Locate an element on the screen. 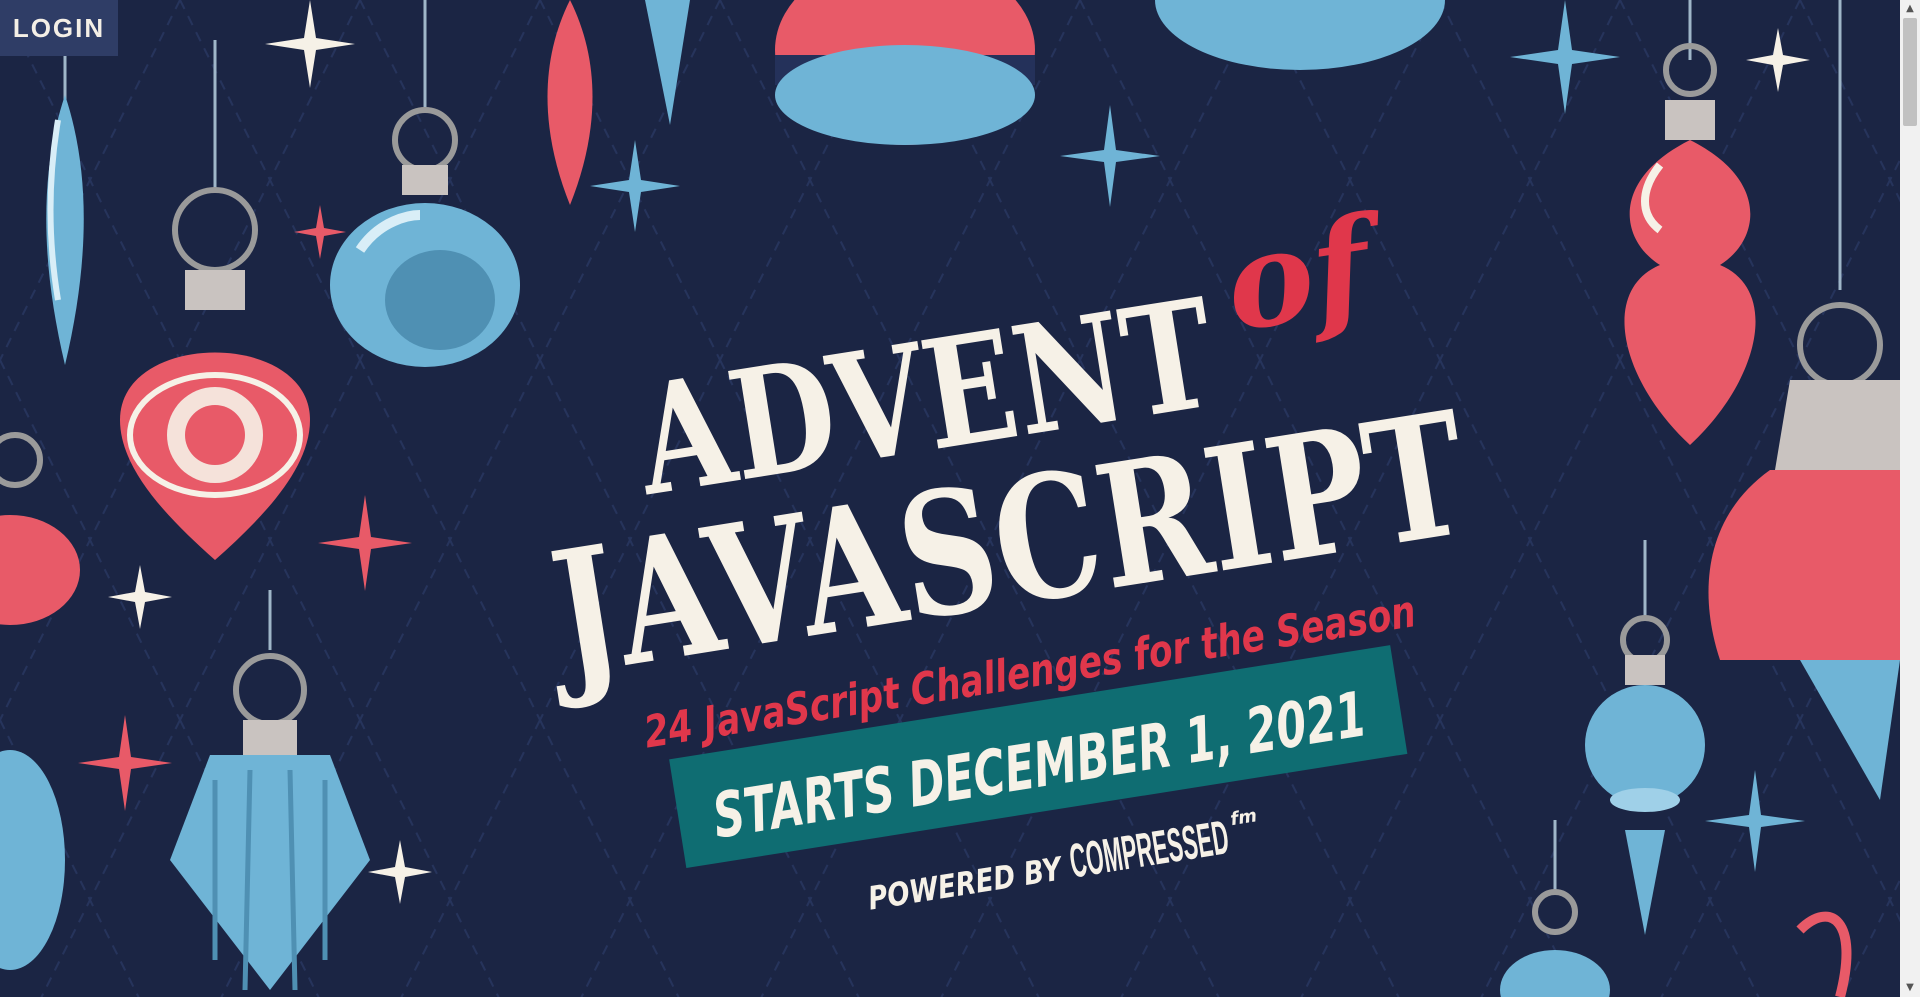 The width and height of the screenshot is (1920, 997). page-scrollbar: ▲ ▼ is located at coordinates (1910, 498).